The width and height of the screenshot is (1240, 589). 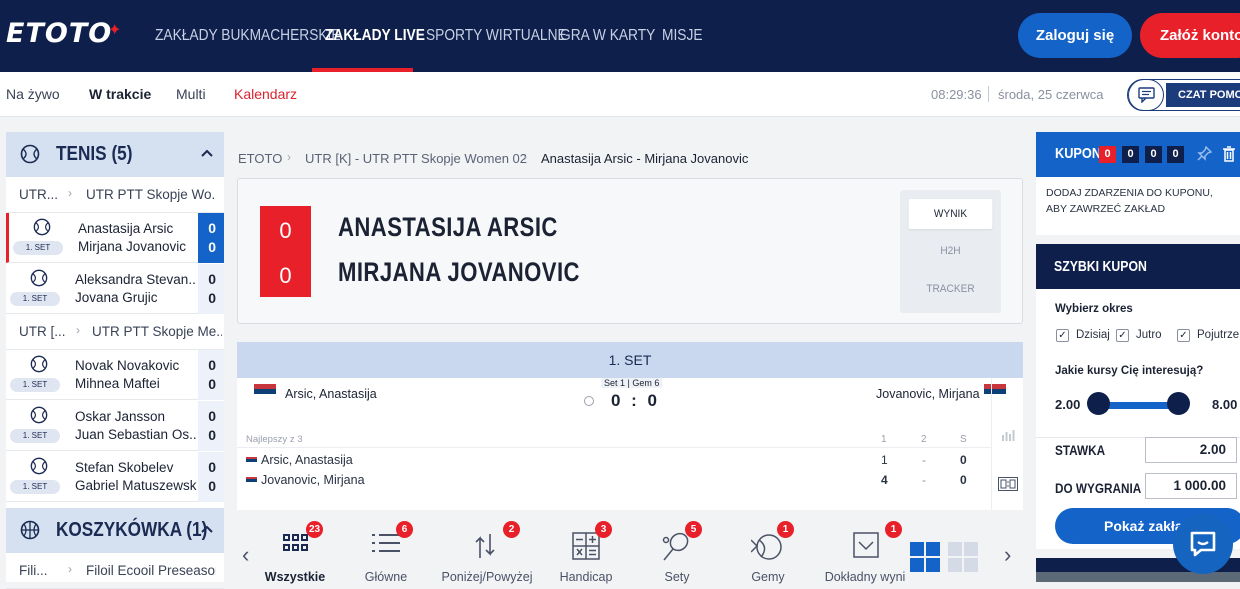 I want to click on checkbox-dzisiaj: ✓, so click(x=1062, y=335).